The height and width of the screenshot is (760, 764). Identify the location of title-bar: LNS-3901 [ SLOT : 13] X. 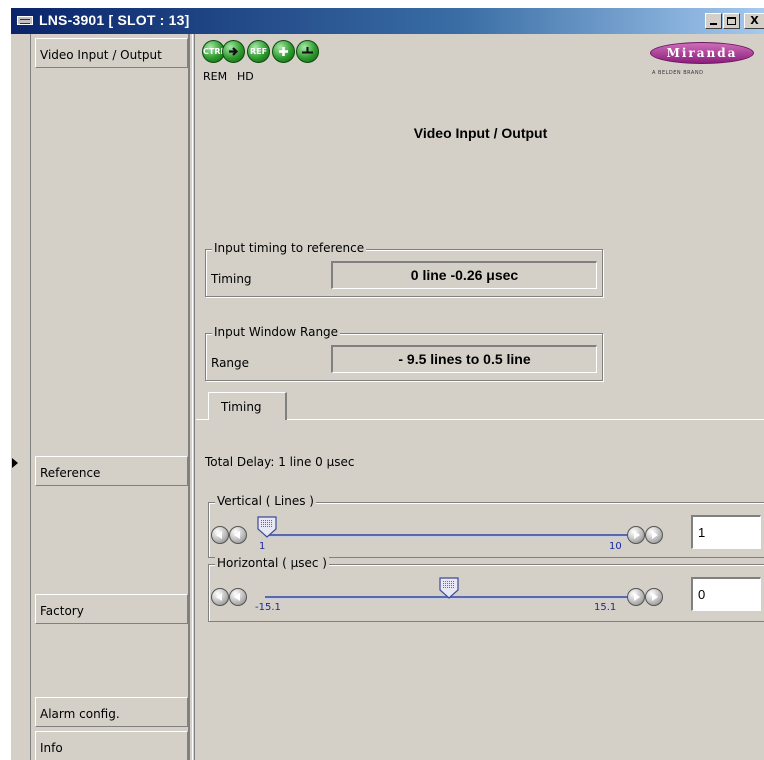
(387, 21).